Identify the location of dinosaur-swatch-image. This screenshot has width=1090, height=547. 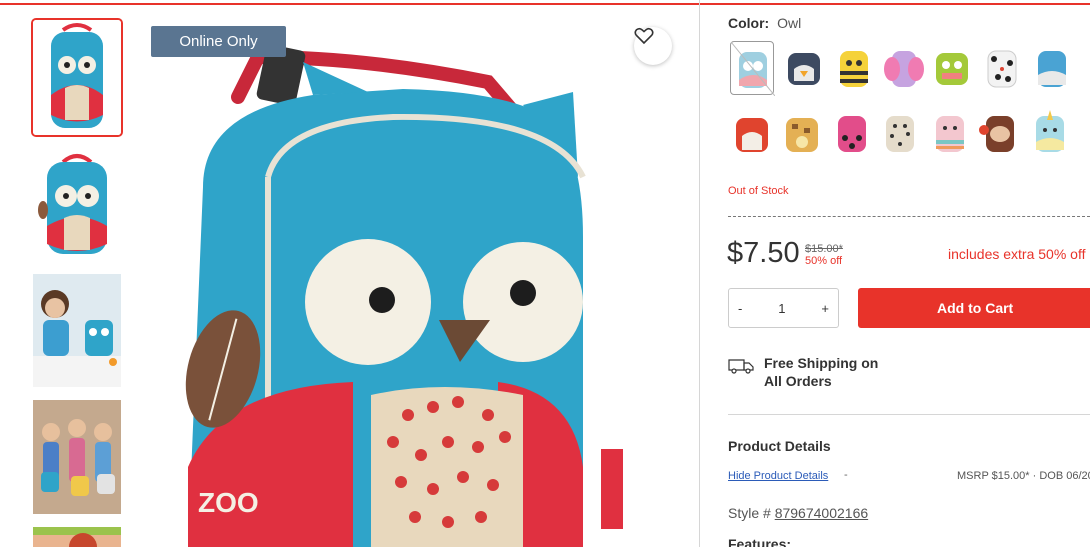
(952, 69).